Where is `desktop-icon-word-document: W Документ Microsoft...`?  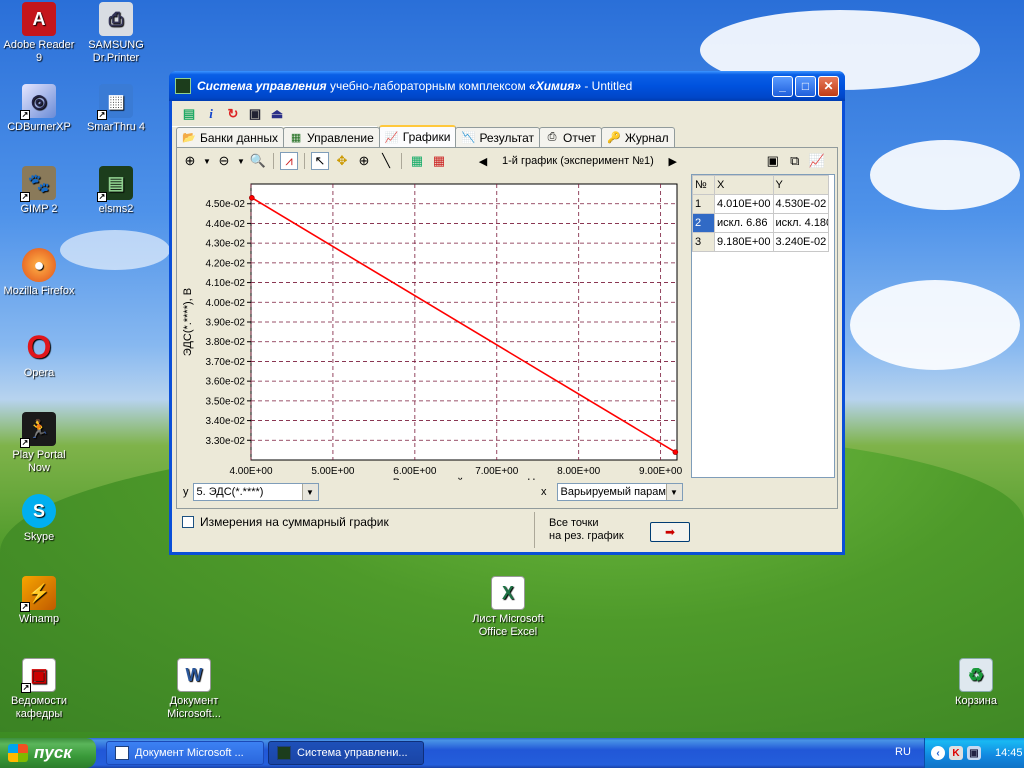
desktop-icon-word-document: W Документ Microsoft... is located at coordinates (194, 689).